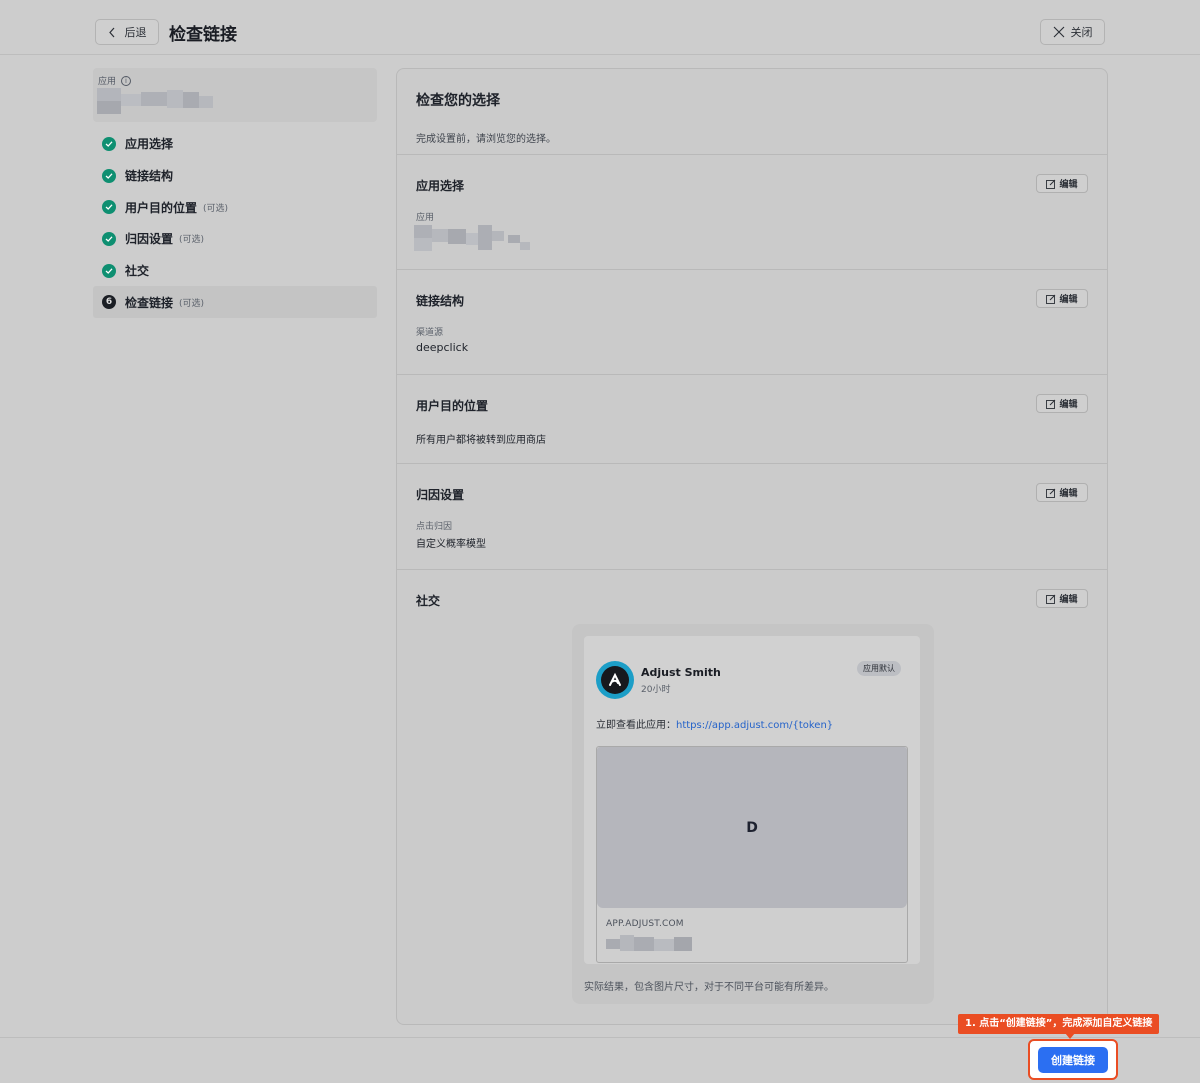  What do you see at coordinates (1062, 492) in the screenshot?
I see `edit-attribution-button: 编辑` at bounding box center [1062, 492].